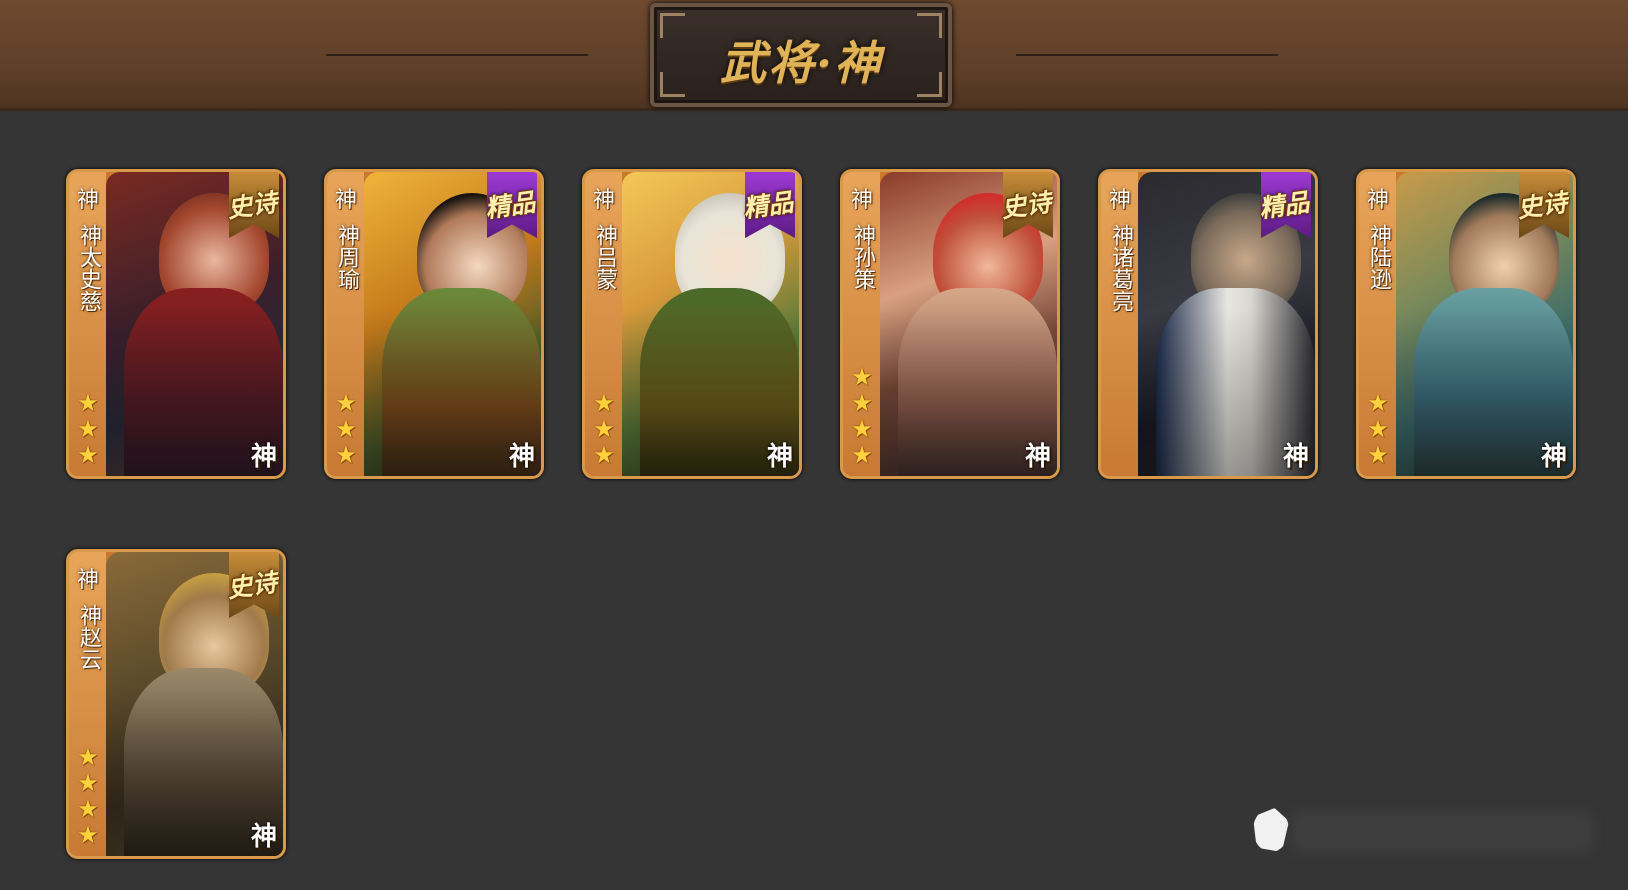  I want to click on general-card-zhaoyun: 神 神赵云 ★ ★ ★ ★ 史诗 神, so click(176, 704).